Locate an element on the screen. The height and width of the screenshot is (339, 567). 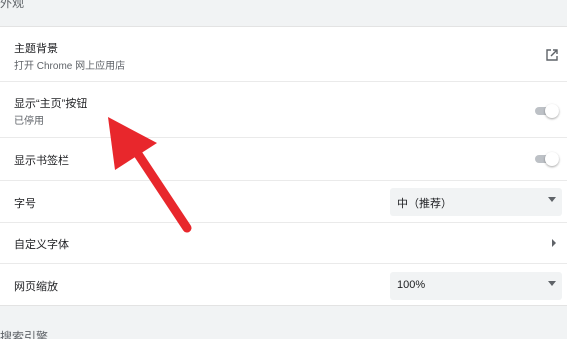
home-button-toggle is located at coordinates (547, 111).